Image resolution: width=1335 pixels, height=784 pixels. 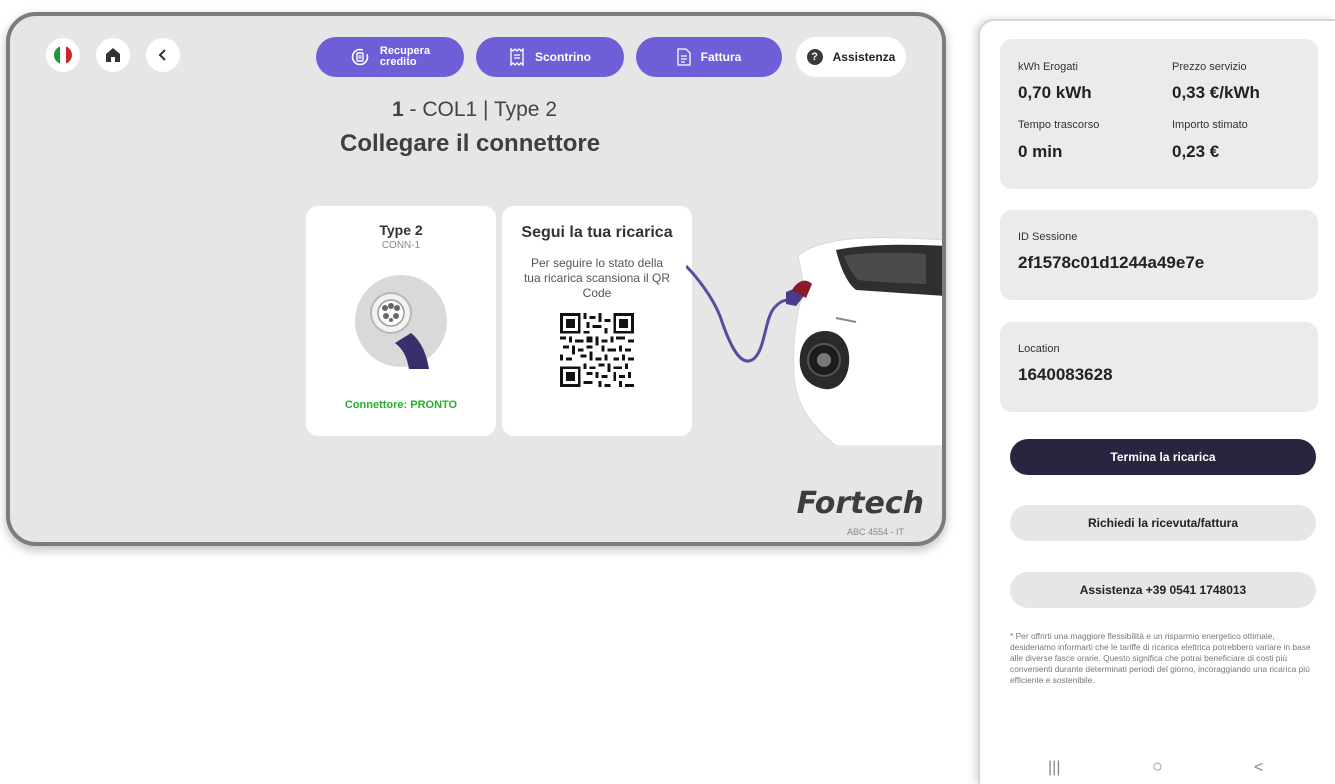 What do you see at coordinates (721, 57) in the screenshot?
I see `invoice-label: Fattura` at bounding box center [721, 57].